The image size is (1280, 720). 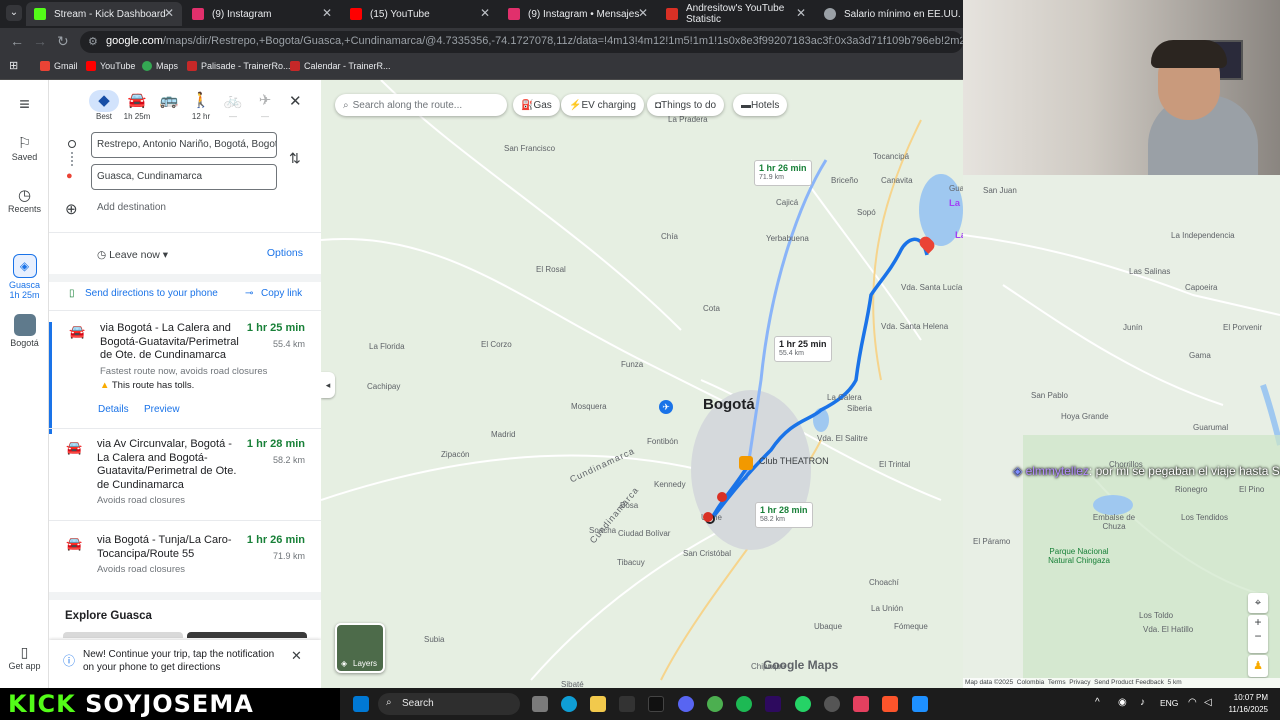 I want to click on taskbar-search: ⌕ Search, so click(x=449, y=704).